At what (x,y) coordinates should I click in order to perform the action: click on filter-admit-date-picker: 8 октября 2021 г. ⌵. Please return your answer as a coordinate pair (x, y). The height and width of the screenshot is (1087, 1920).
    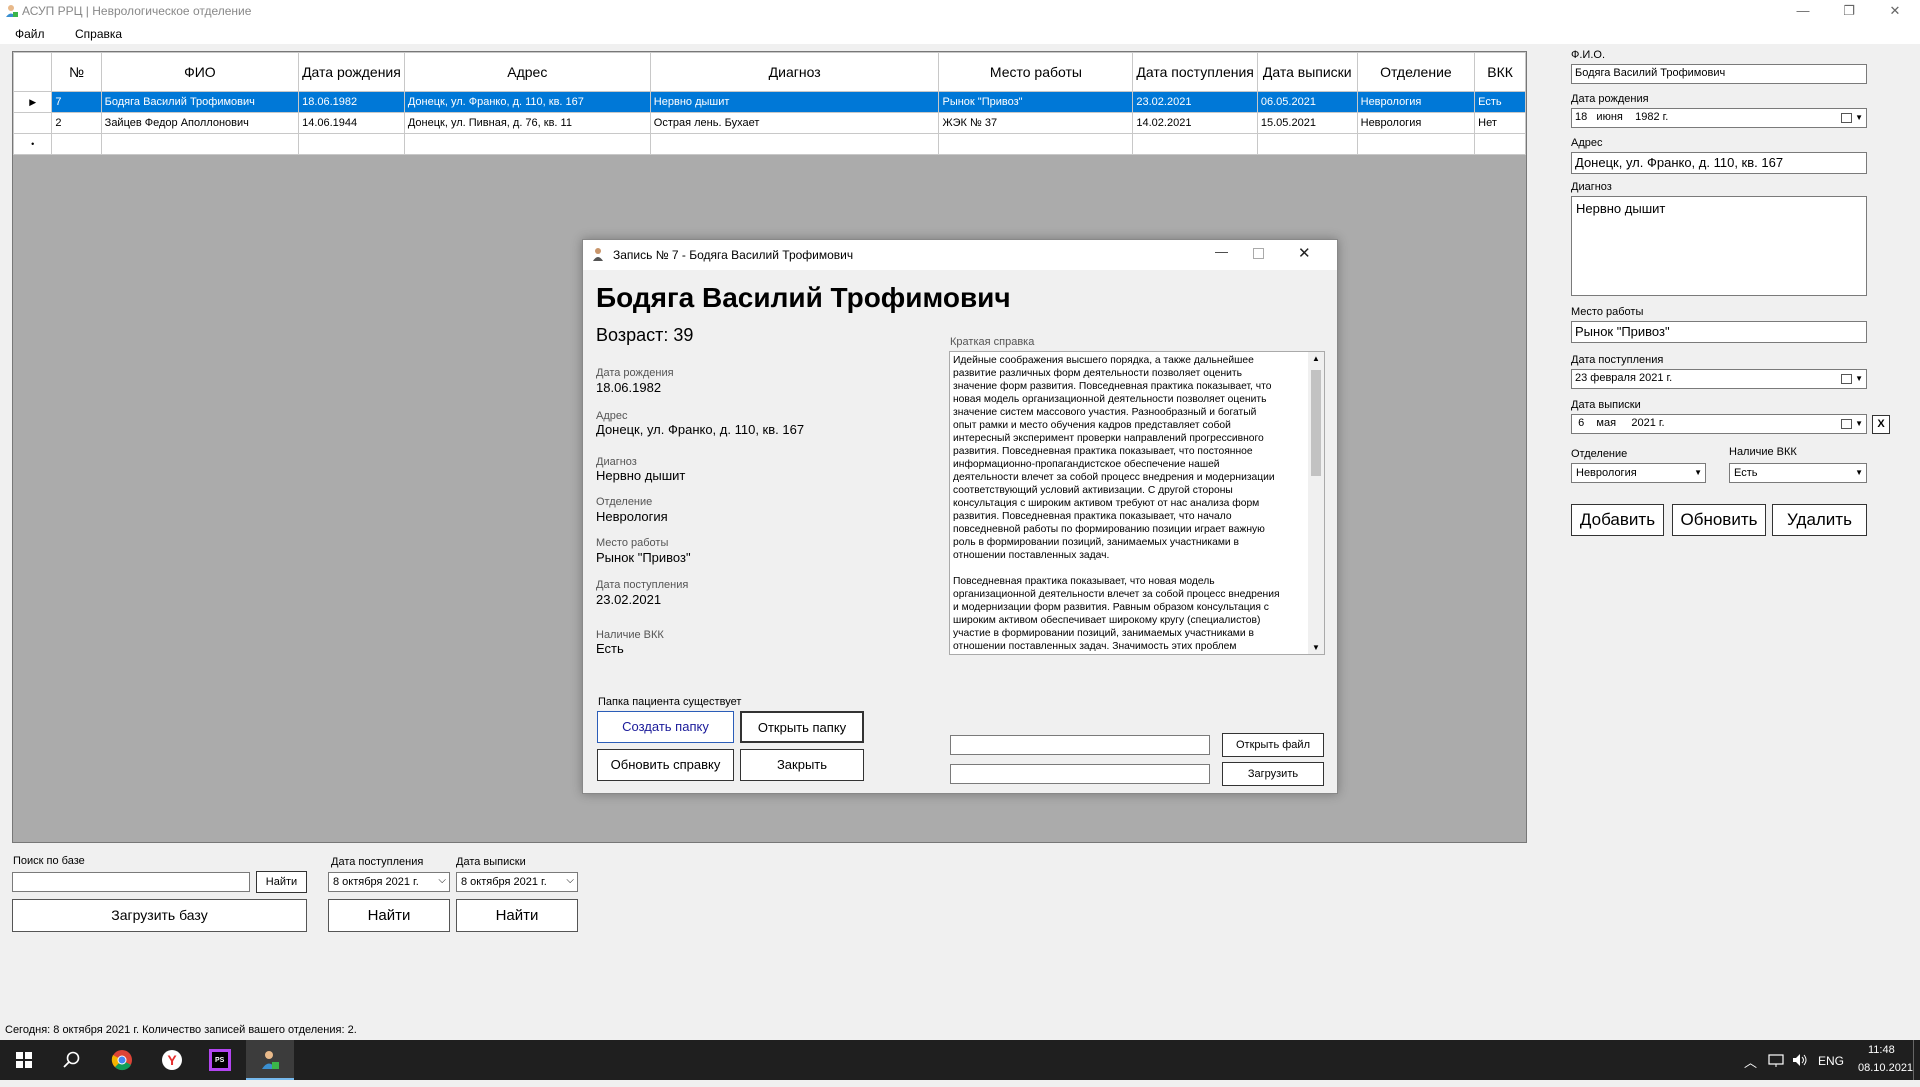
    Looking at the image, I should click on (389, 882).